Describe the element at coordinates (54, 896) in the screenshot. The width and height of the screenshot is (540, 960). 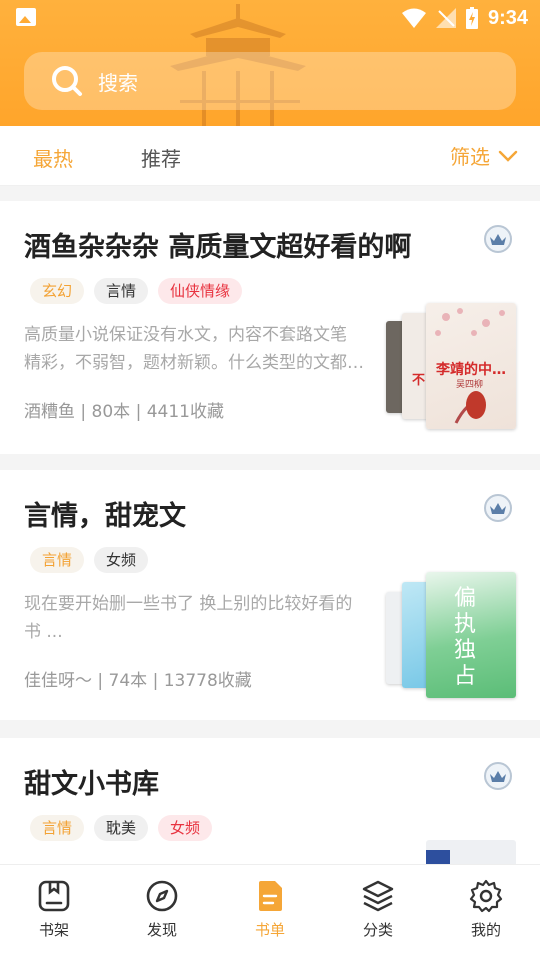
I see `bookshelf-icon` at that location.